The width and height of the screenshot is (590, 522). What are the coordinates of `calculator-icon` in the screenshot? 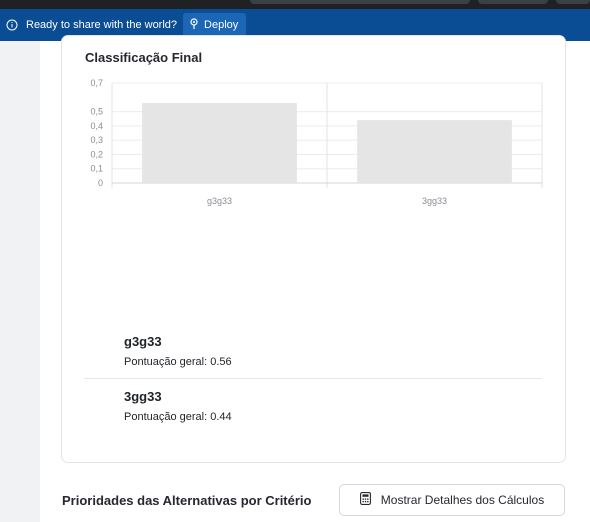 It's located at (365, 500).